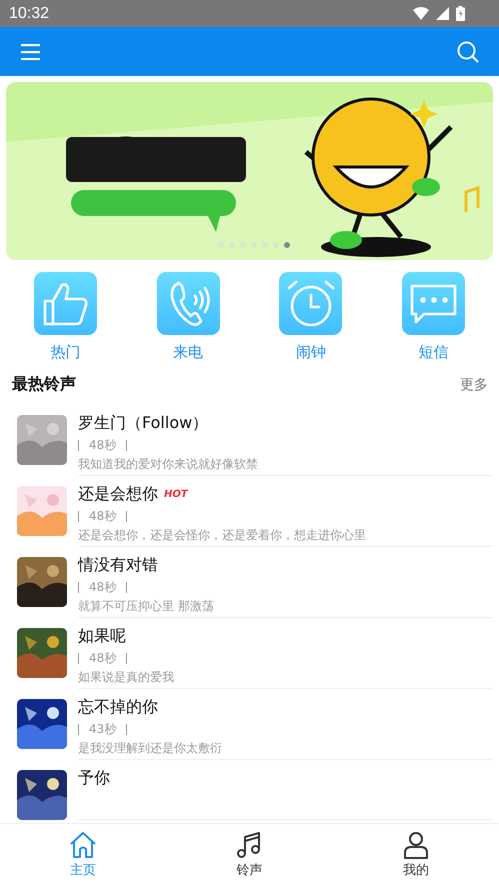  Describe the element at coordinates (44, 384) in the screenshot. I see `section-title: 最热铃声` at that location.